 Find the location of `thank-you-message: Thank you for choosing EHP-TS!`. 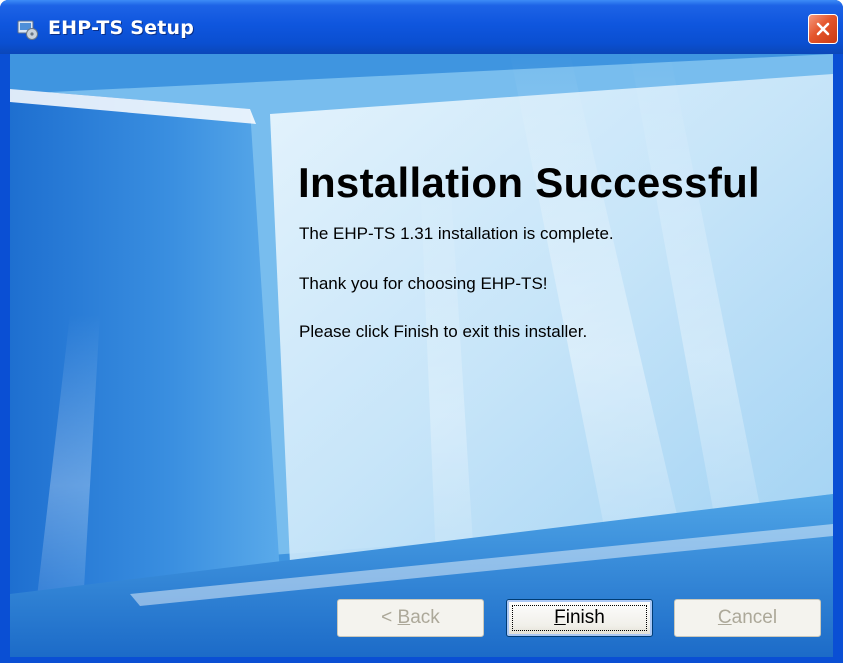

thank-you-message: Thank you for choosing EHP-TS! is located at coordinates (423, 283).